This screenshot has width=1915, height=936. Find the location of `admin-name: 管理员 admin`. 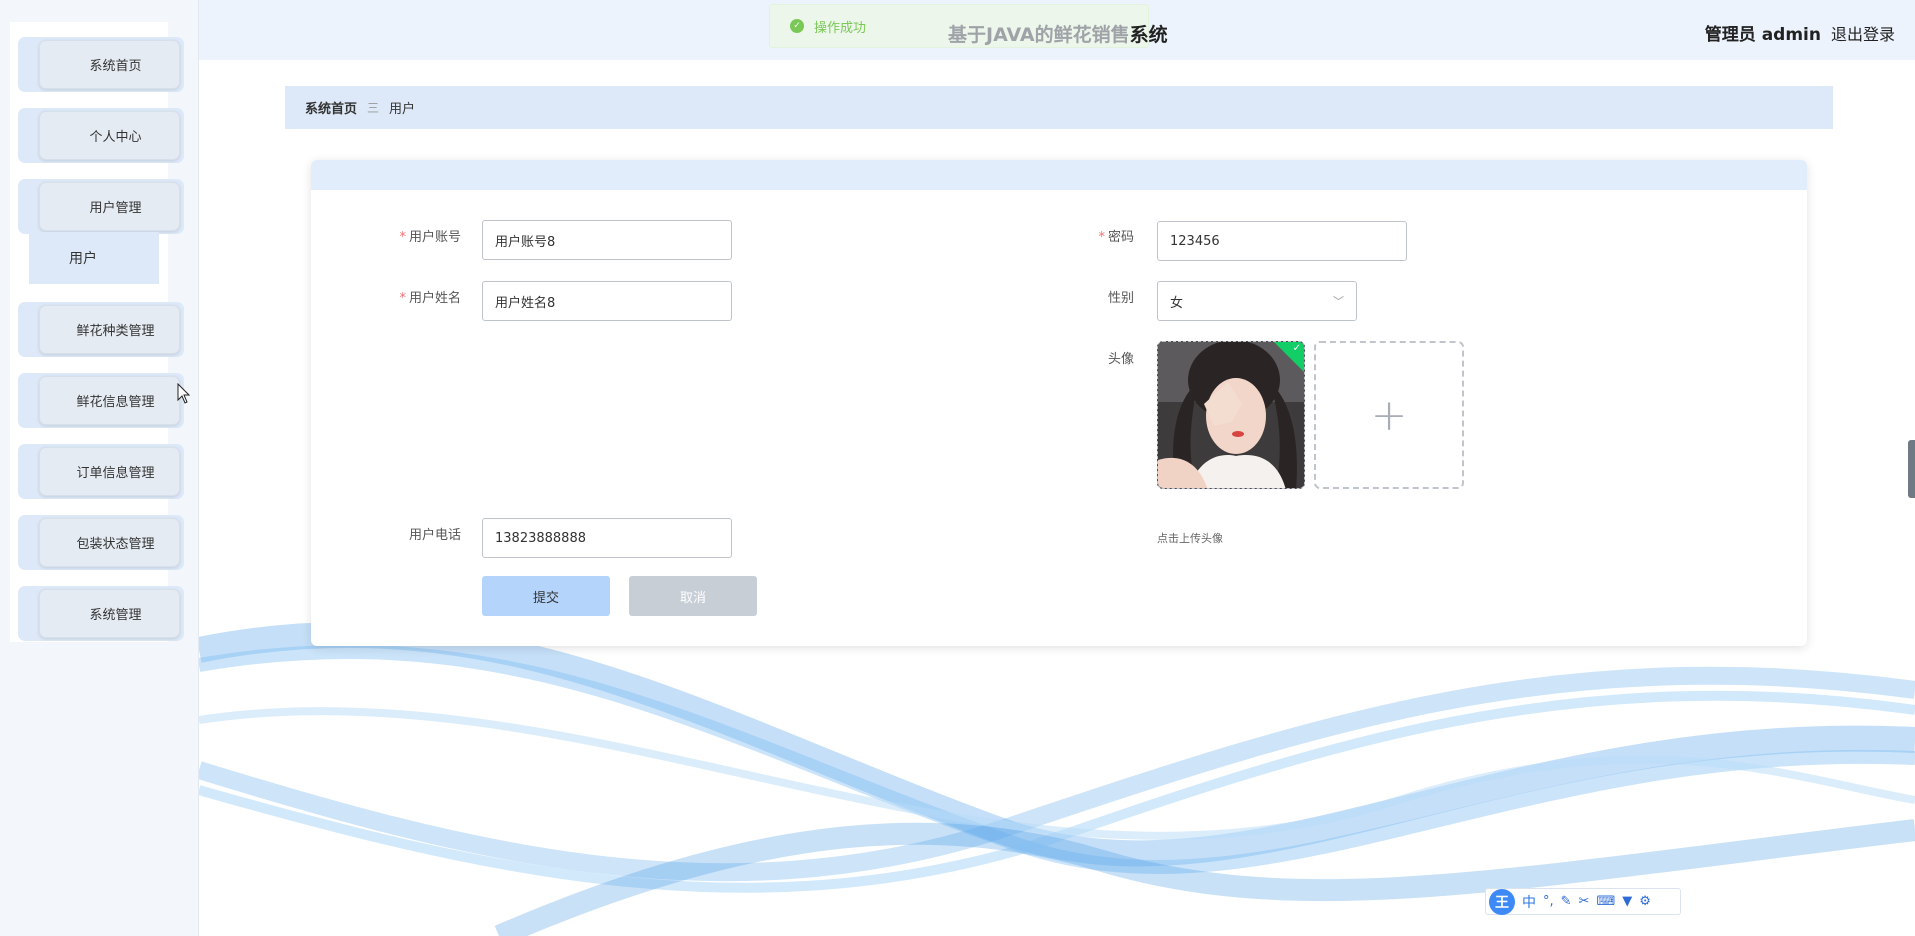

admin-name: 管理员 admin is located at coordinates (1762, 35).